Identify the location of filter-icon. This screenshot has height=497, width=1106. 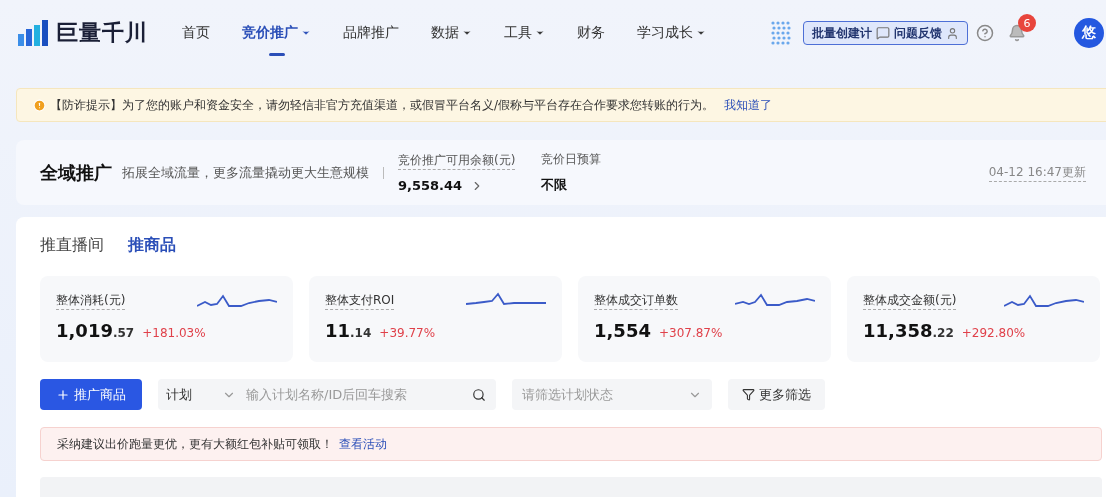
(748, 394).